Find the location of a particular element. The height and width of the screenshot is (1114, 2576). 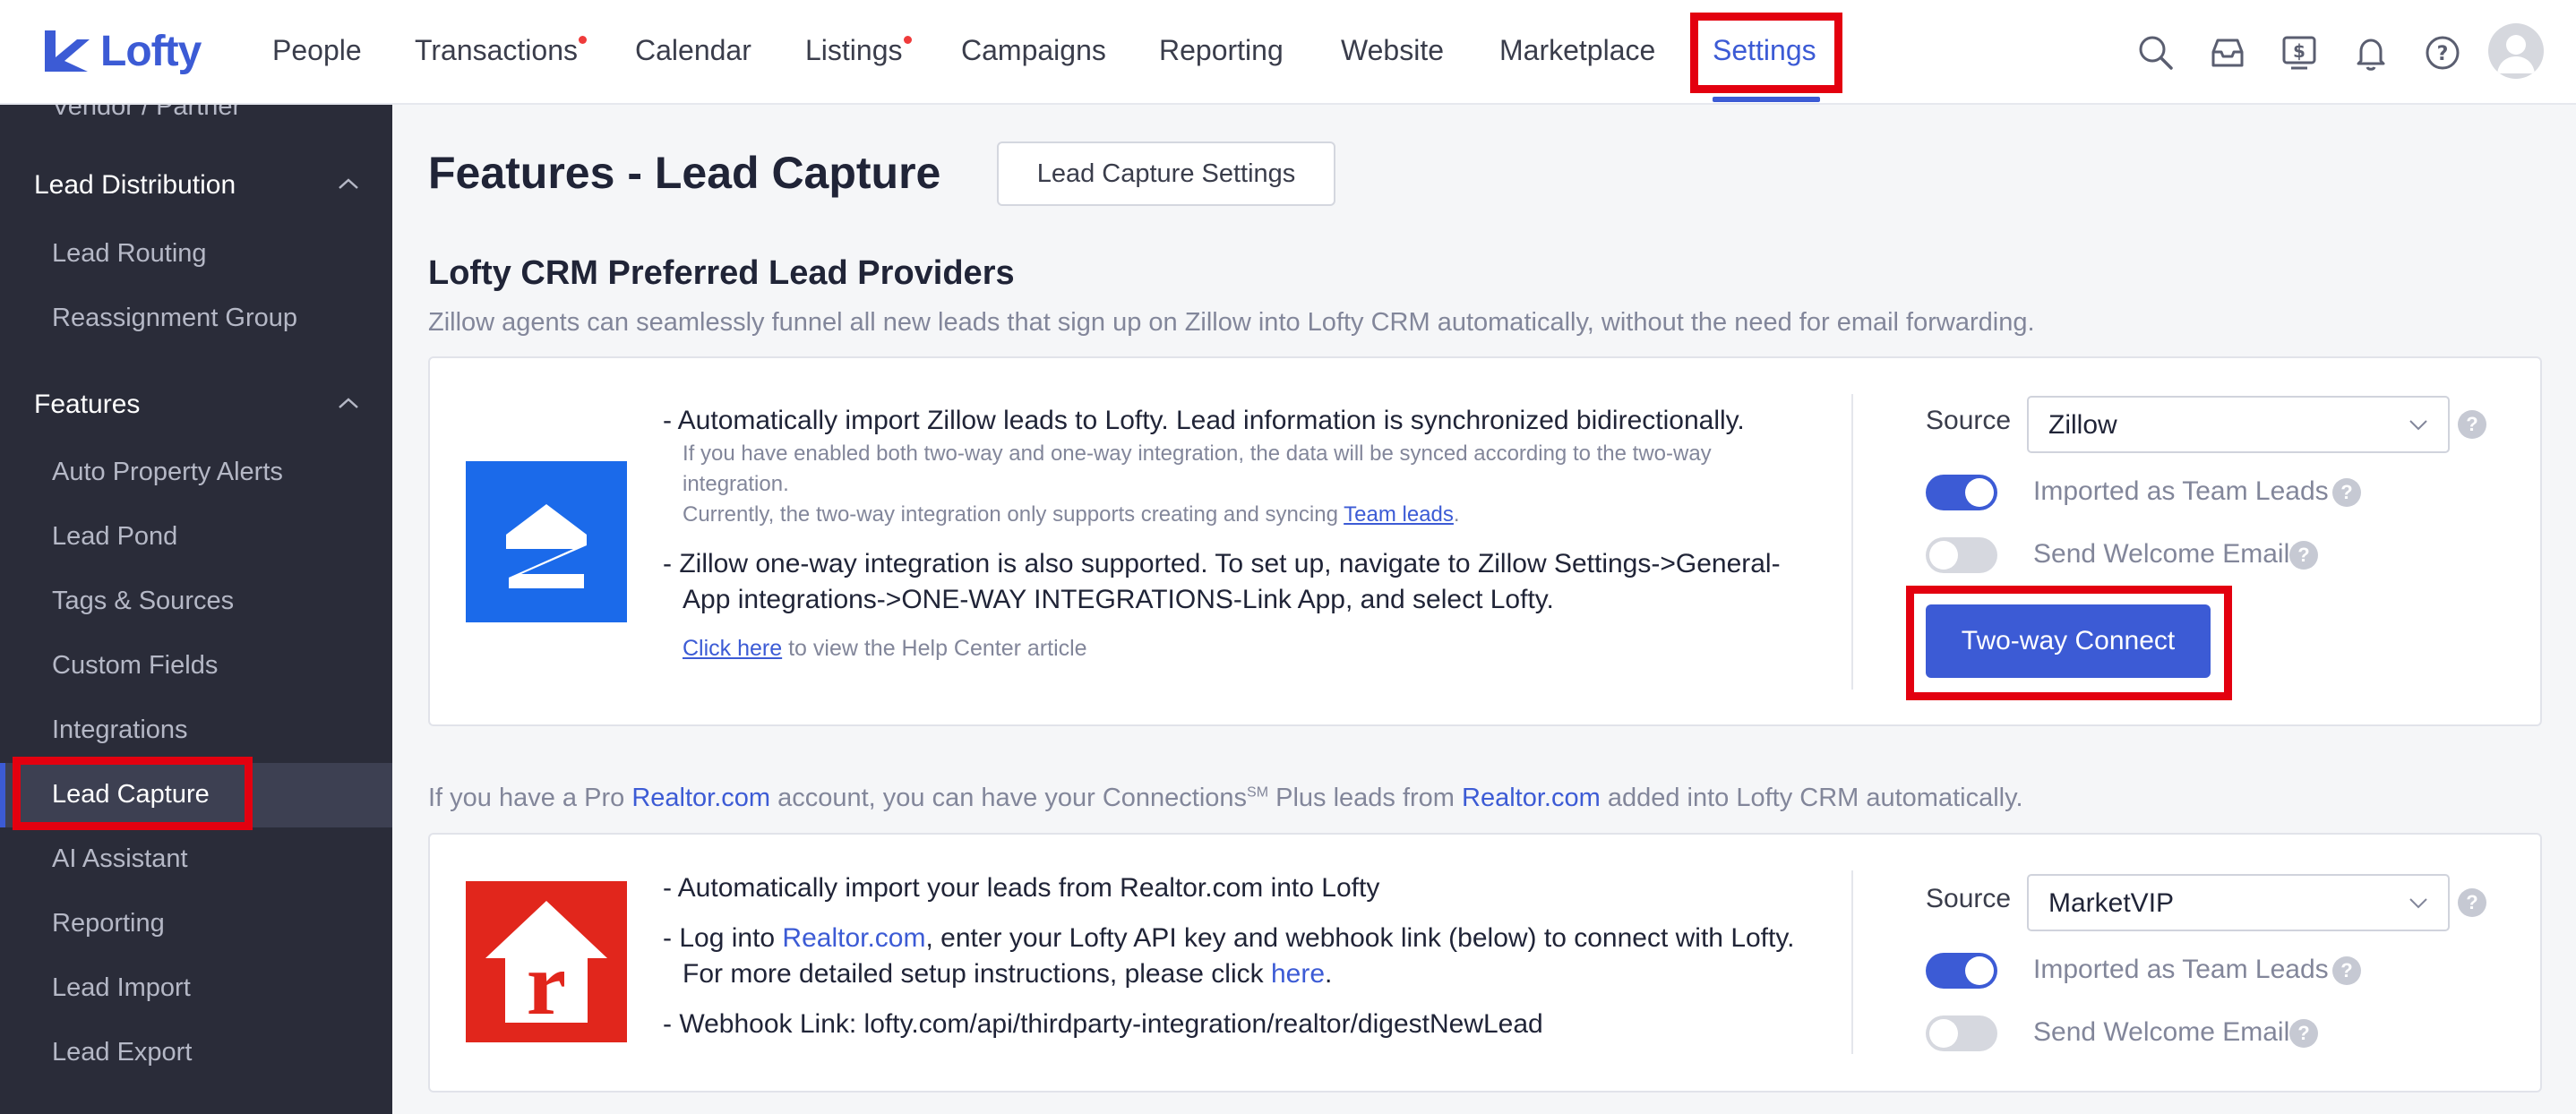

sidebar-item-integrations: Integrations is located at coordinates (120, 731).